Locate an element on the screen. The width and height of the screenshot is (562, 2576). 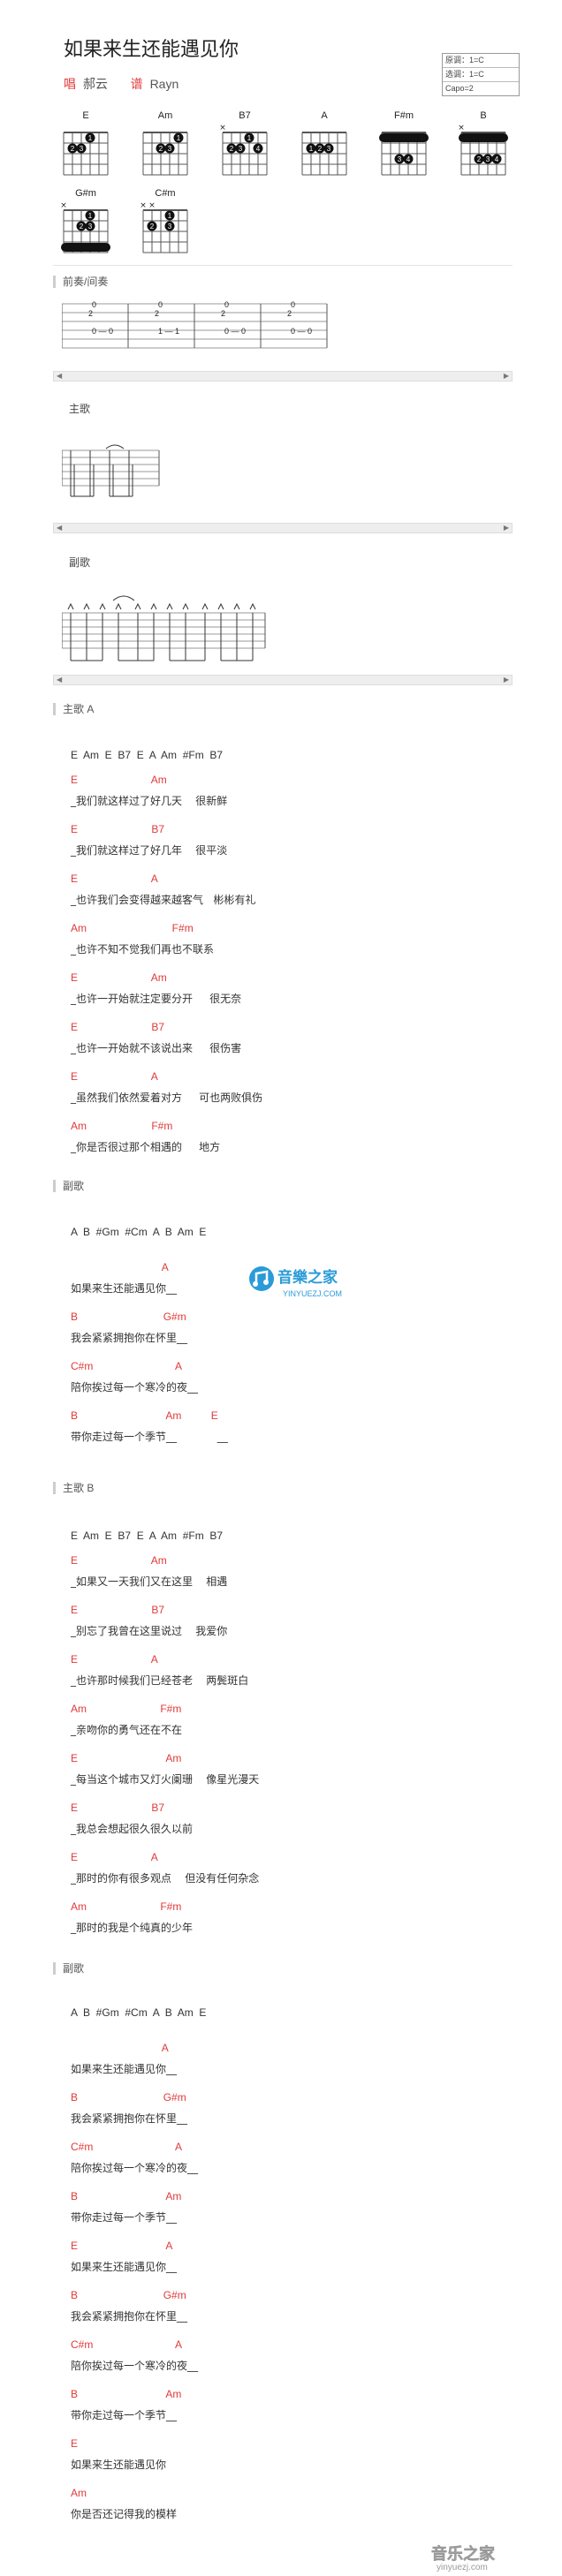
lyric-line: _也许那时候我们已经苍老 两鬓斑白 is located at coordinates (160, 1680).